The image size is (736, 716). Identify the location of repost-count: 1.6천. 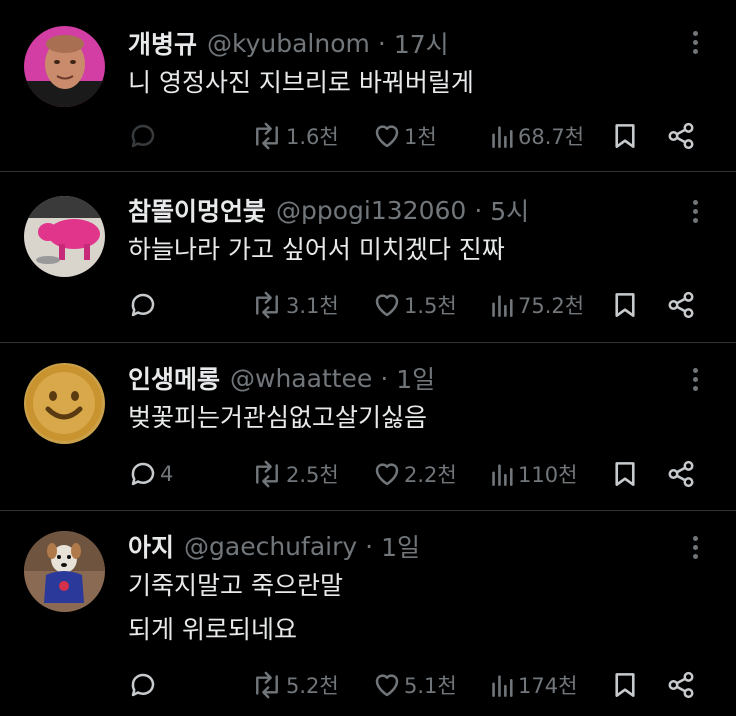
(312, 137).